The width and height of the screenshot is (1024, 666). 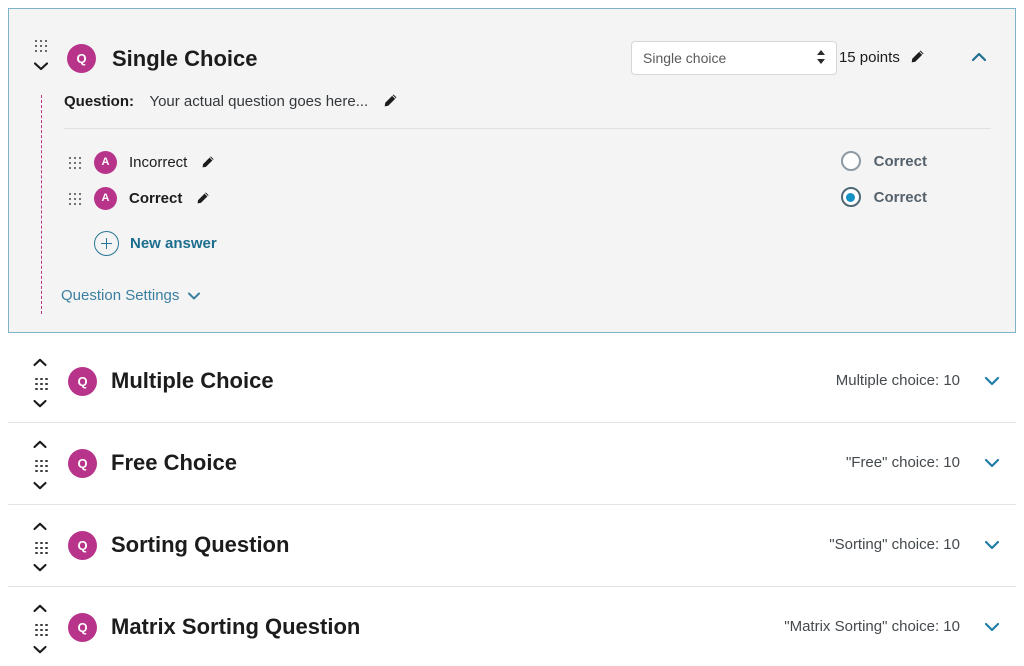 What do you see at coordinates (185, 58) in the screenshot?
I see `page-title: Single Choice` at bounding box center [185, 58].